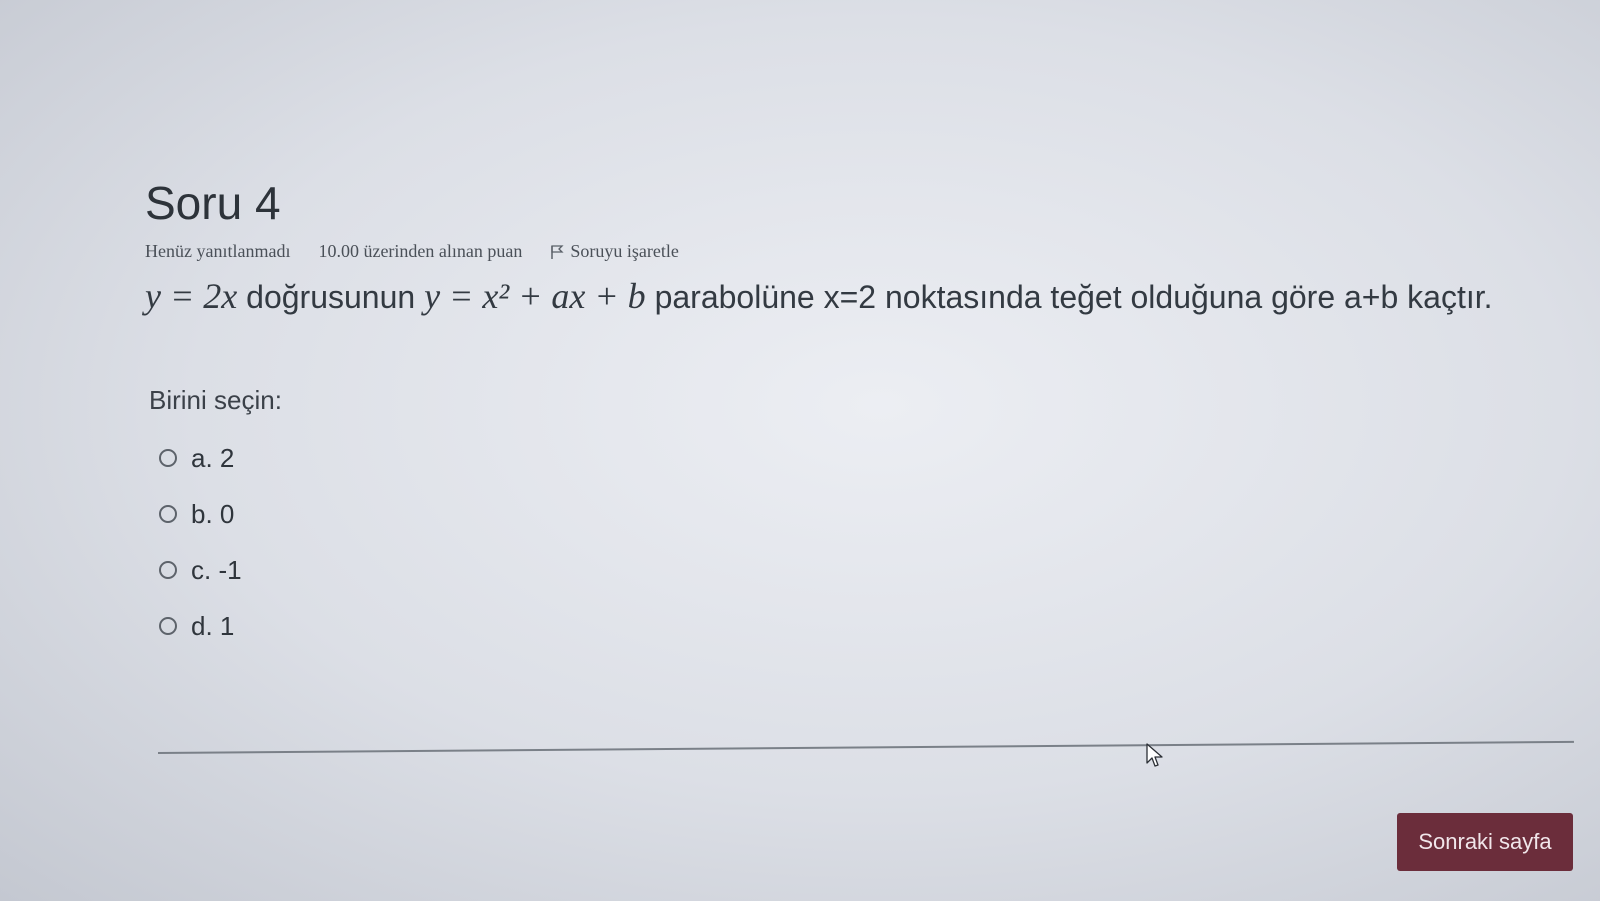 The width and height of the screenshot is (1600, 901). I want to click on answer-label: a. 2, so click(213, 457).